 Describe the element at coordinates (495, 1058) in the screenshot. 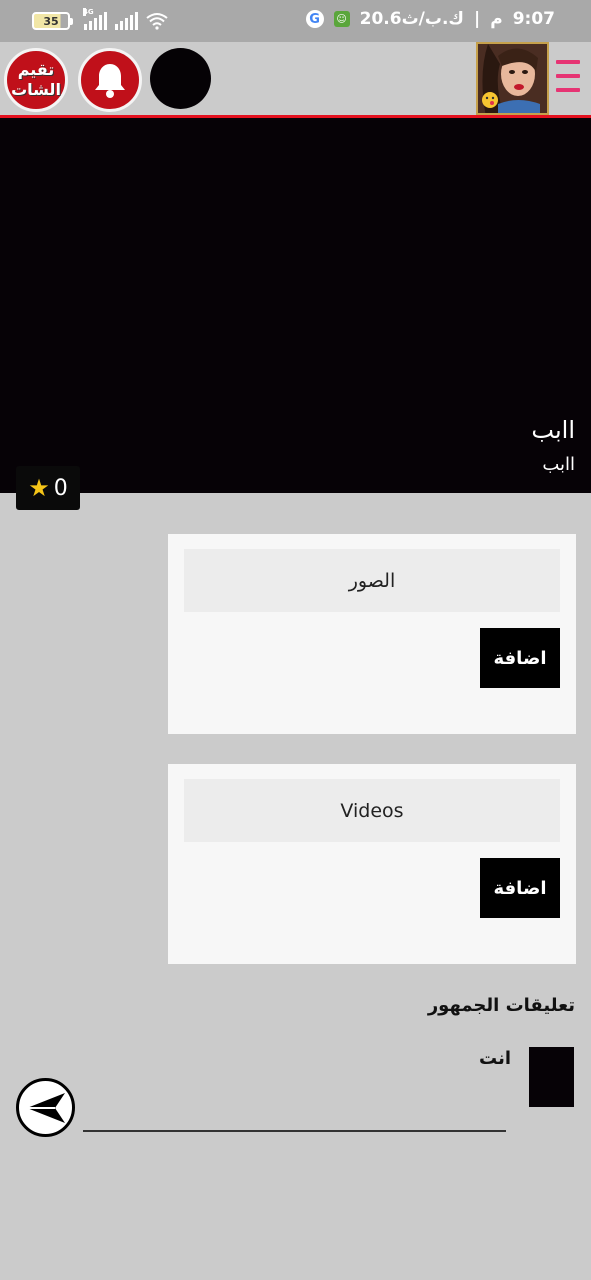

I see `comment-user-label: انت` at that location.